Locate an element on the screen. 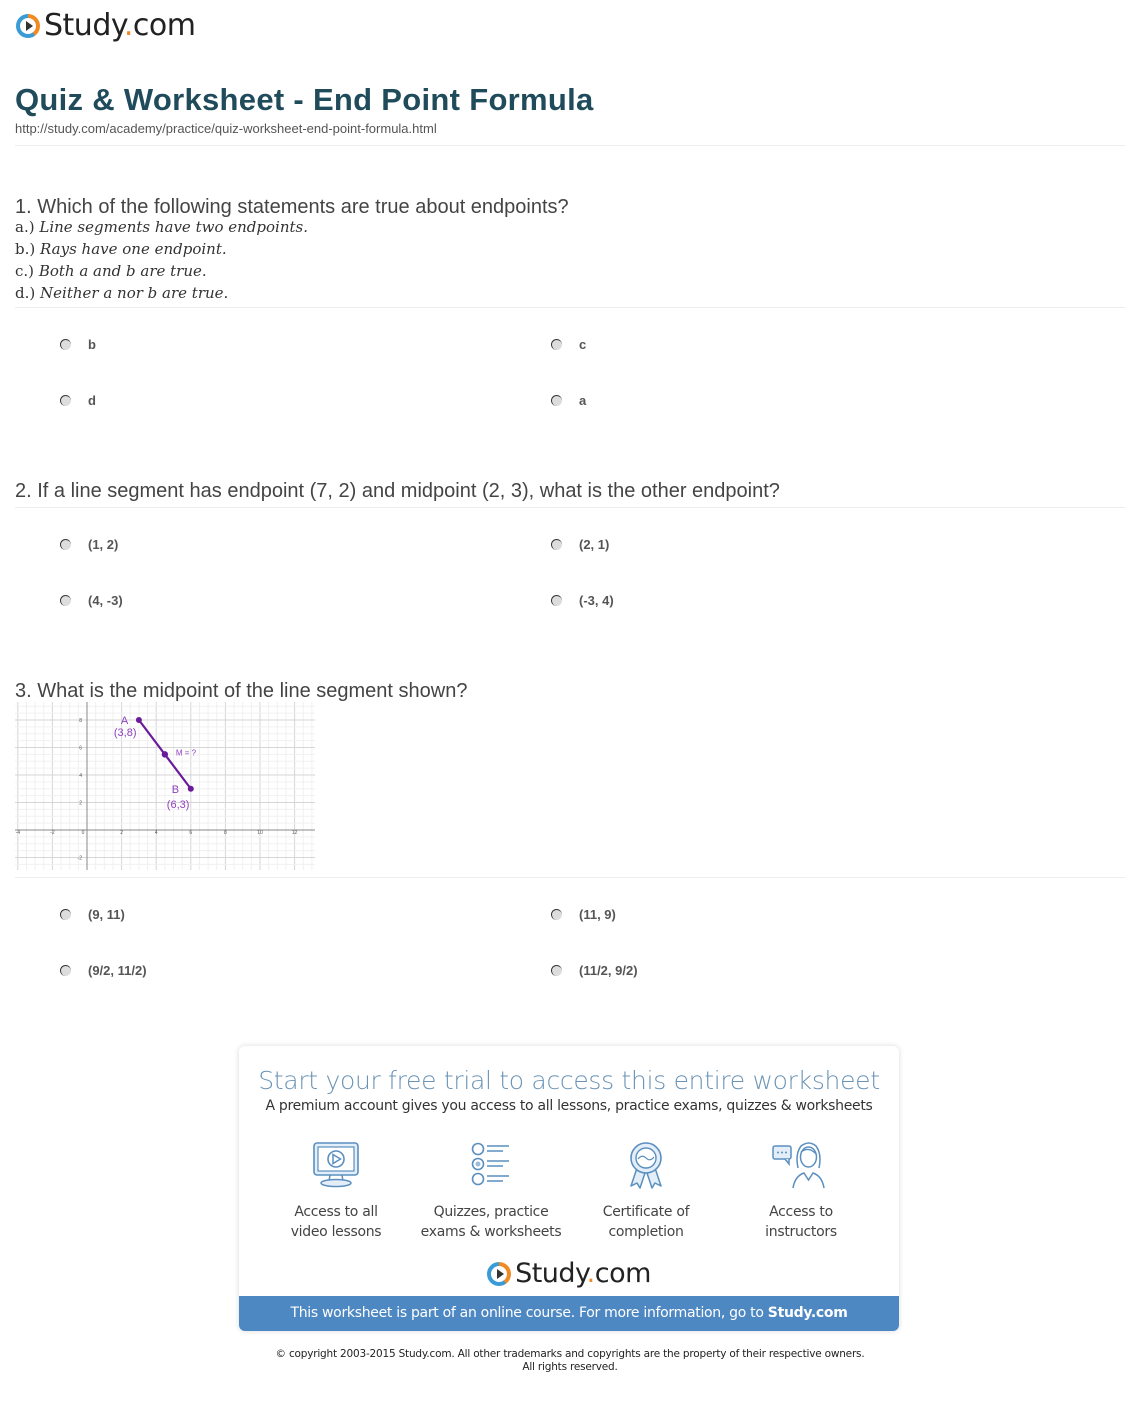  midpoint is located at coordinates (165, 754).